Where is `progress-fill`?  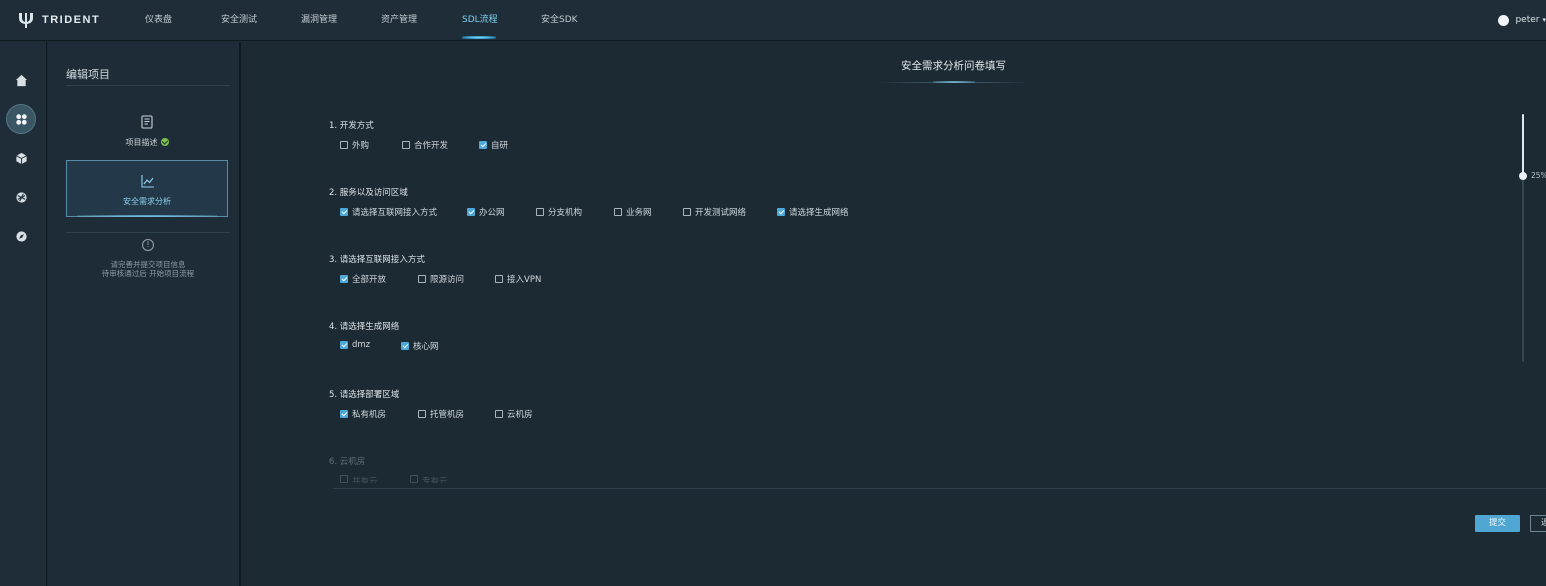 progress-fill is located at coordinates (1523, 145).